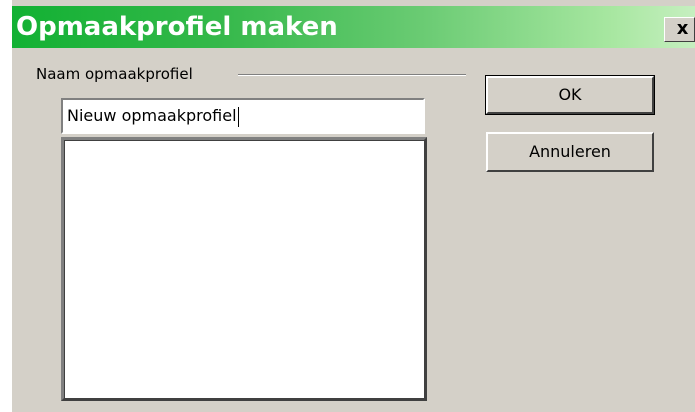  I want to click on close-icon: x, so click(682, 28).